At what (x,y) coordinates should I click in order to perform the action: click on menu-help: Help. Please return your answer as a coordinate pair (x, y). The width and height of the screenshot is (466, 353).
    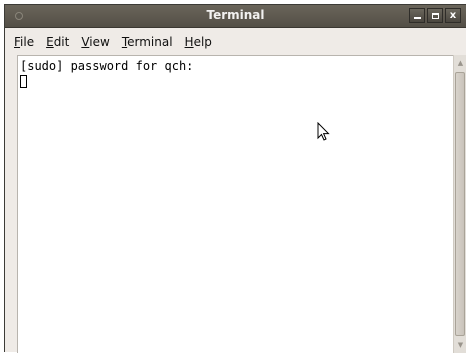
    Looking at the image, I should click on (198, 42).